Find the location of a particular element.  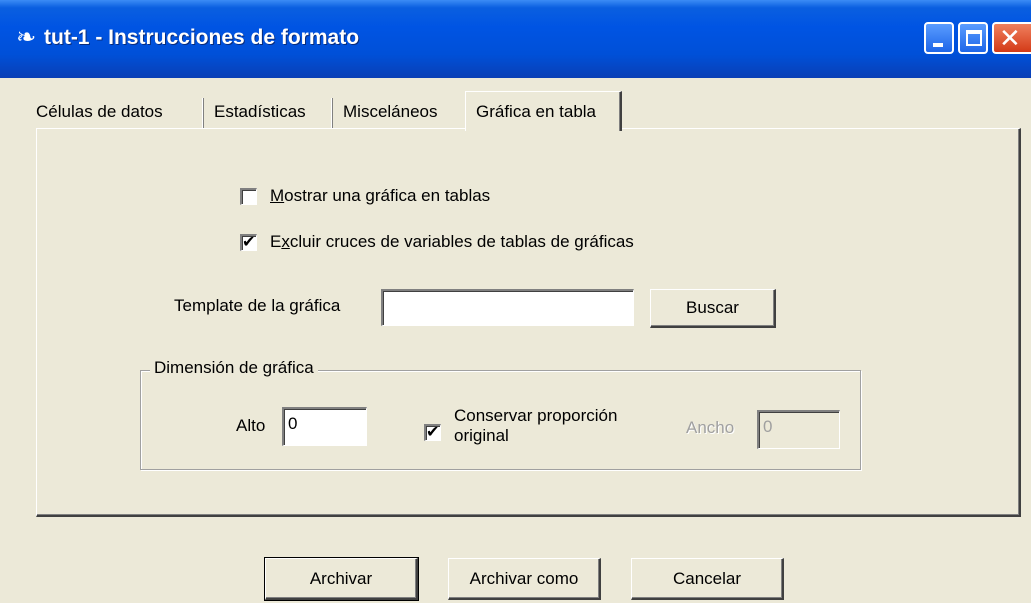

cancel-button-label: Cancelar is located at coordinates (707, 578).